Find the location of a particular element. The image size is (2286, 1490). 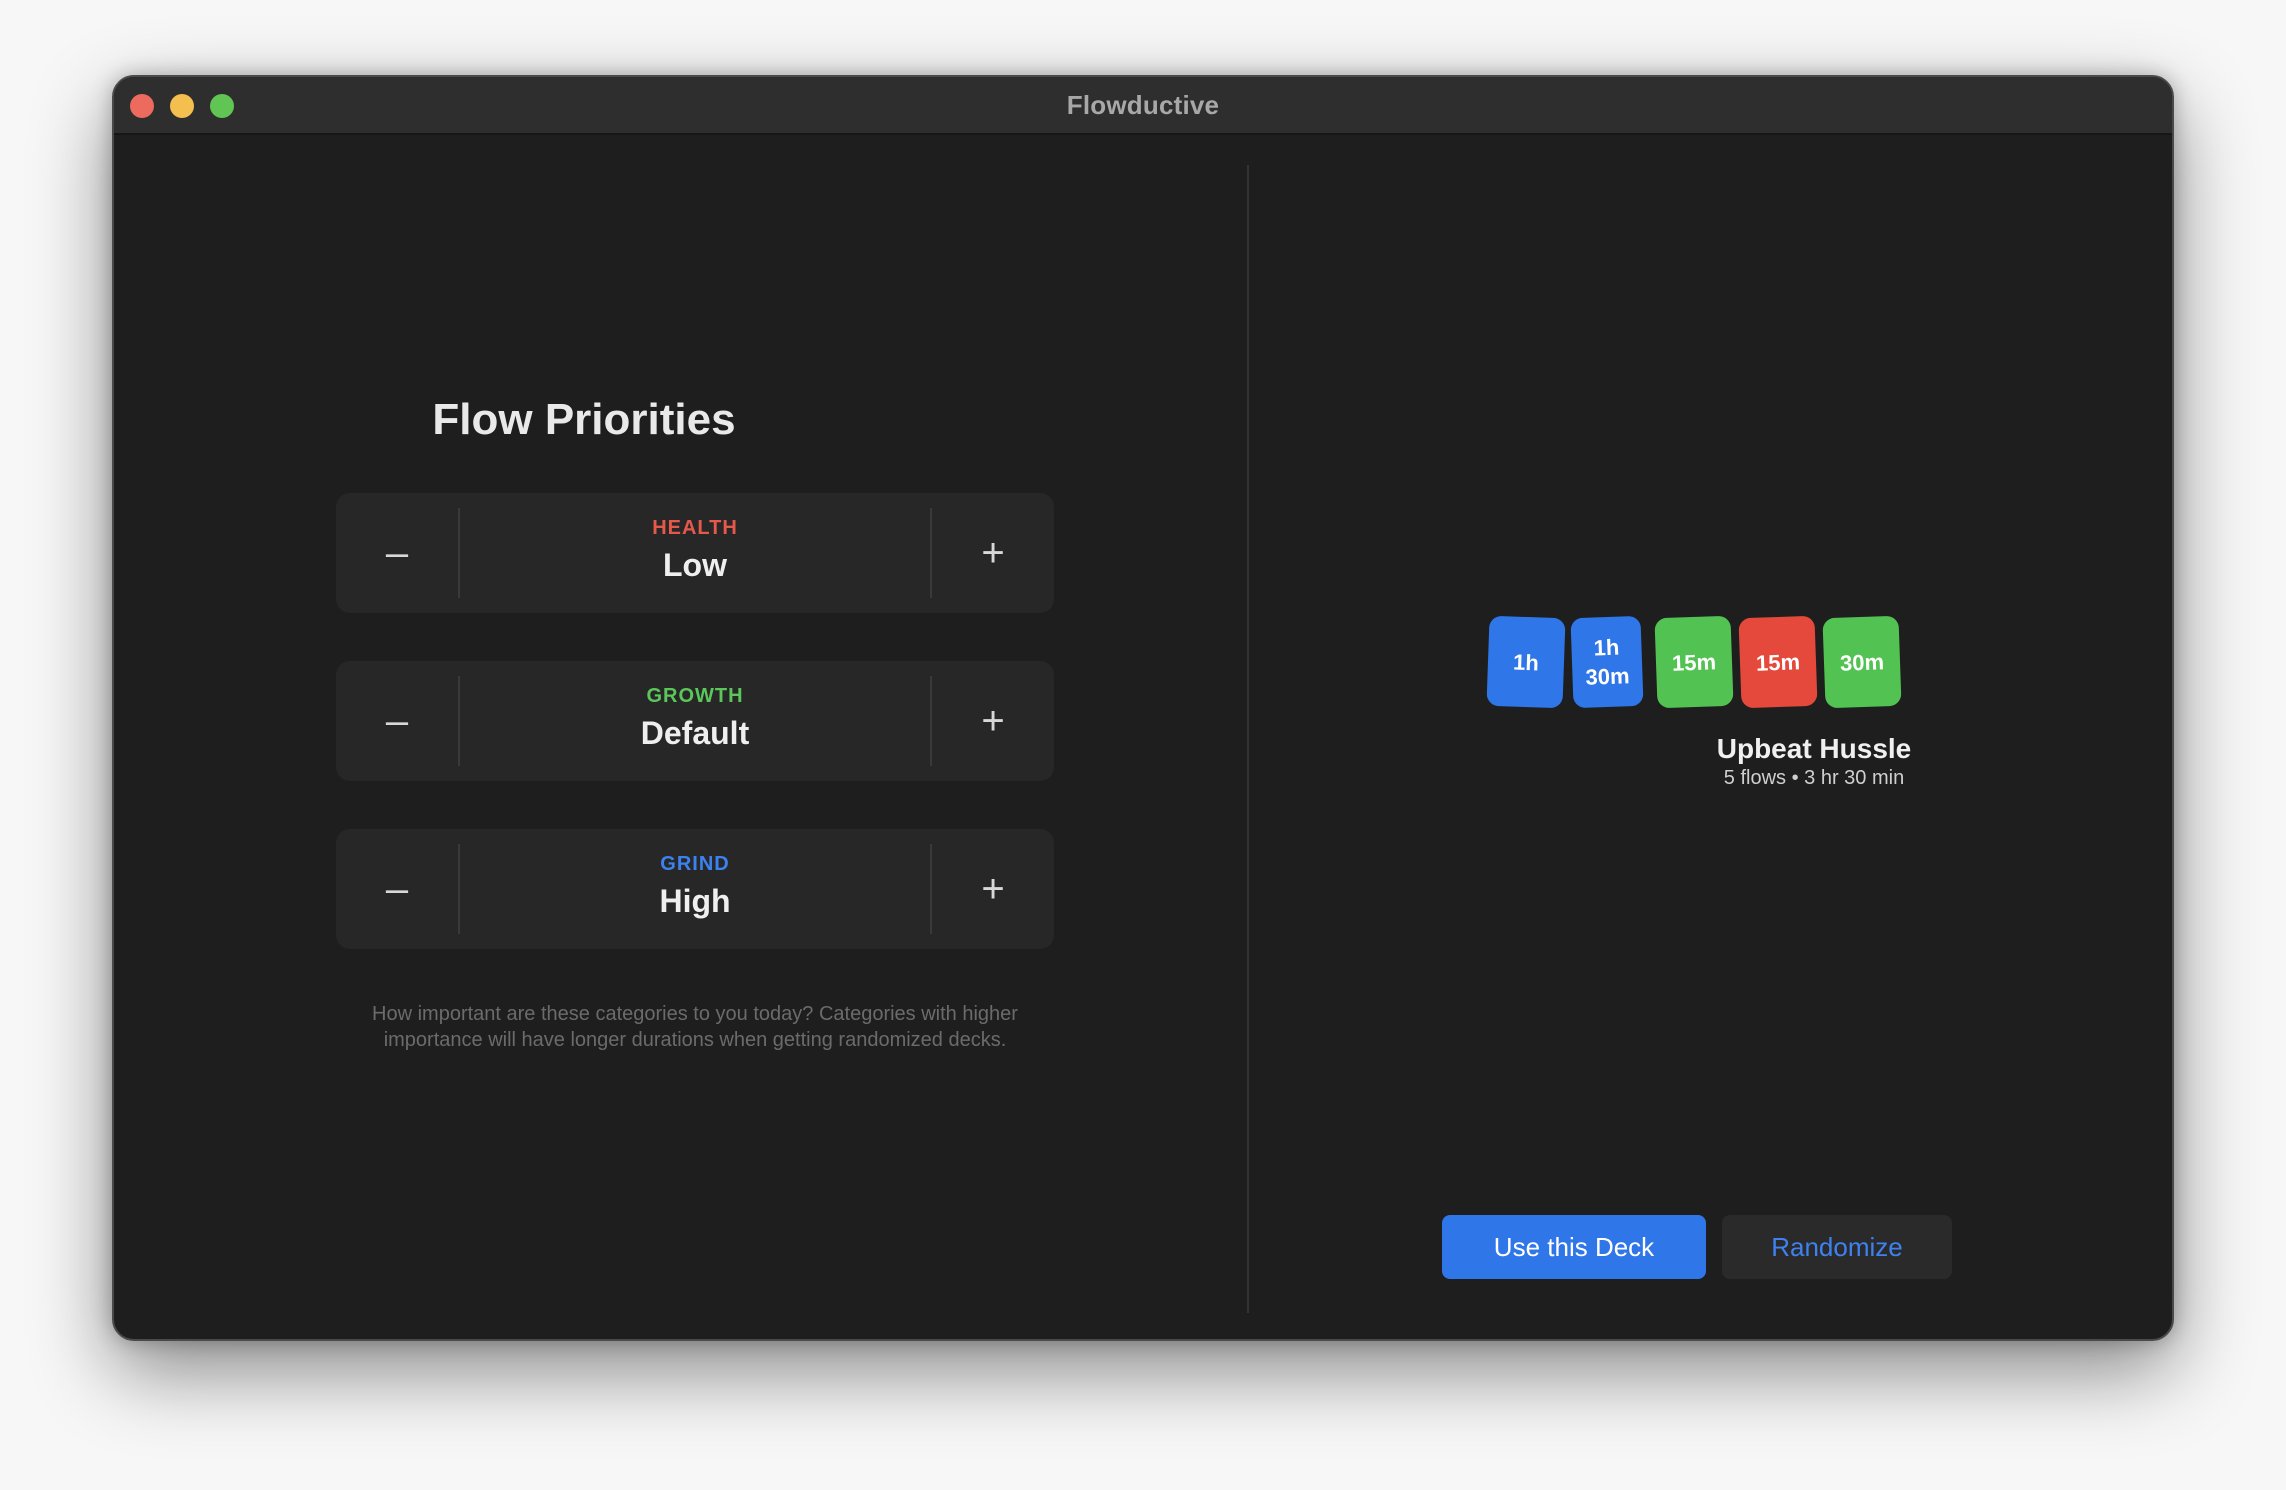

growth-stepper: – GROWTH Default + is located at coordinates (695, 721).